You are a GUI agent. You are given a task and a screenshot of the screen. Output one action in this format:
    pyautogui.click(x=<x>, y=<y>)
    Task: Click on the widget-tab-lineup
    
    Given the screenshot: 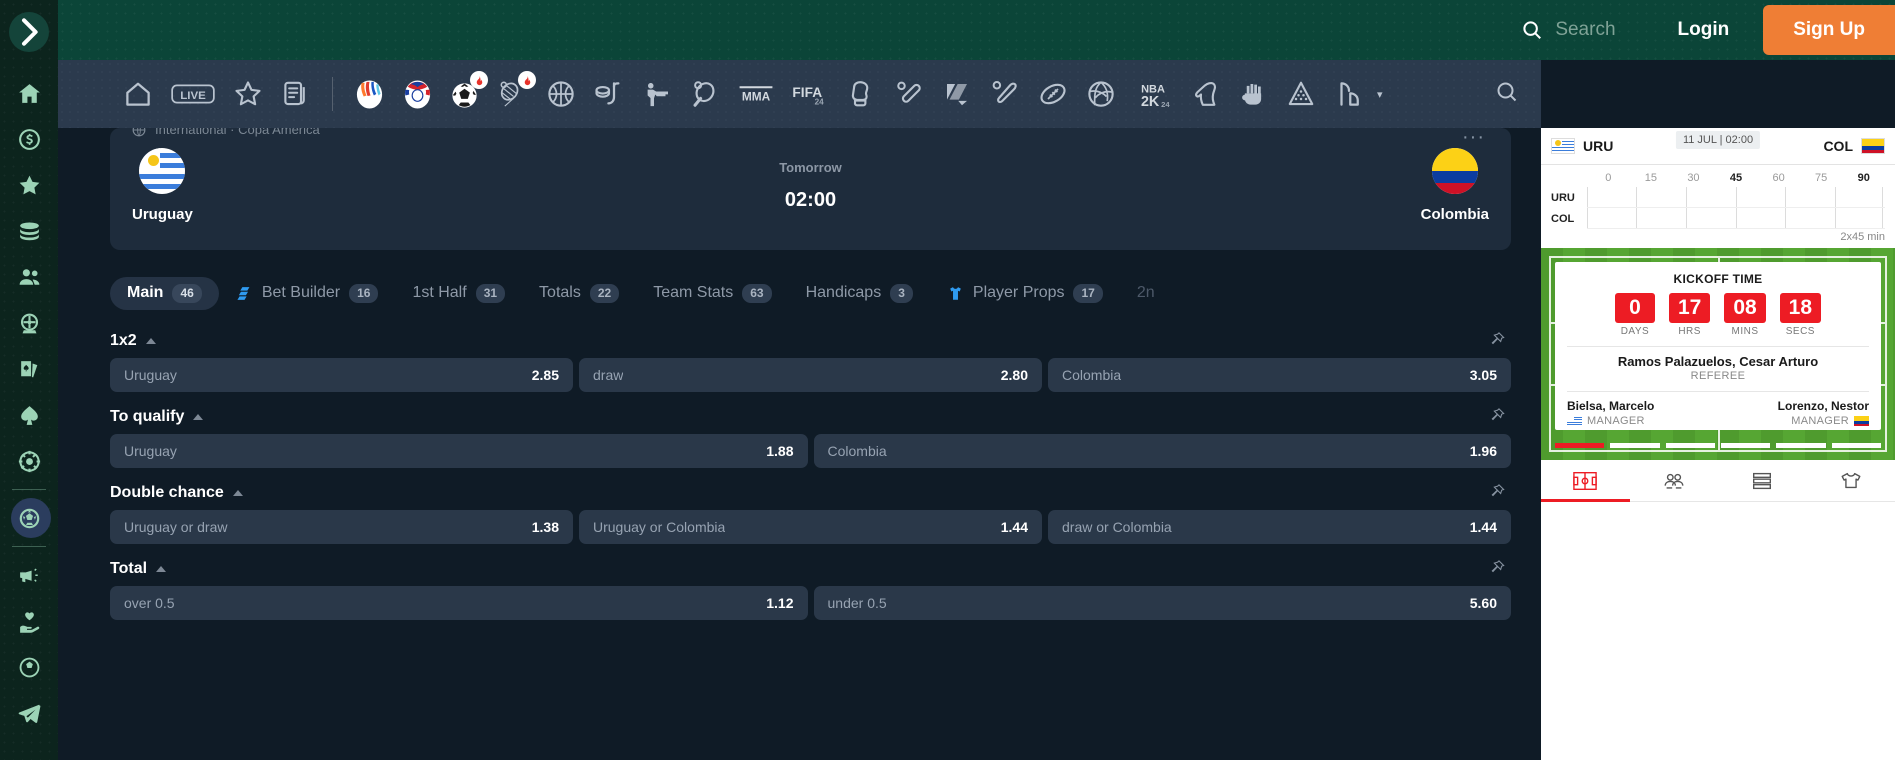 What is the action you would take?
    pyautogui.click(x=1674, y=480)
    